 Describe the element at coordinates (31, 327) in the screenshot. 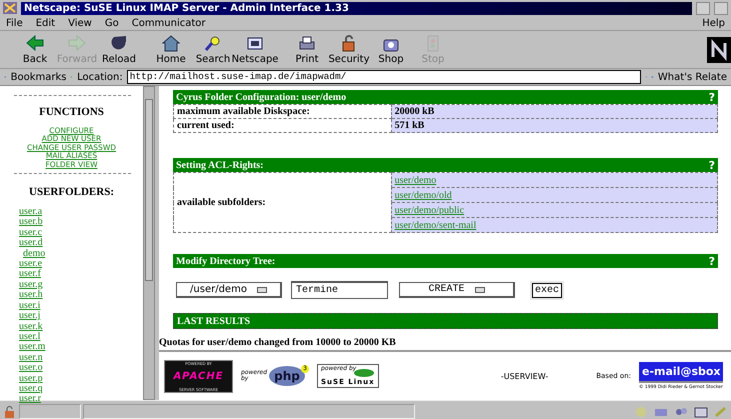

I see `folder-link: user.k` at that location.